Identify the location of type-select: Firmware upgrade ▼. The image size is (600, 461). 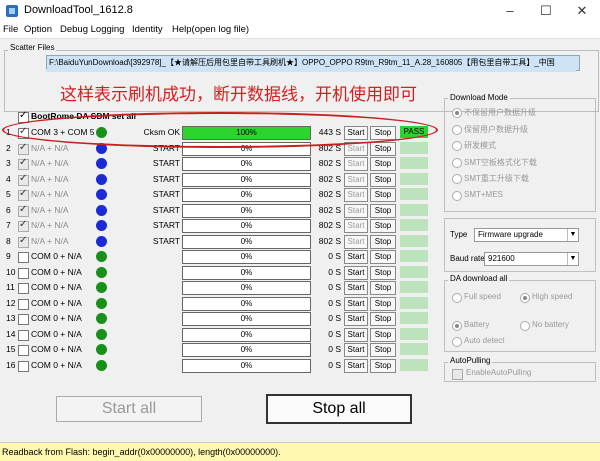
(526, 235).